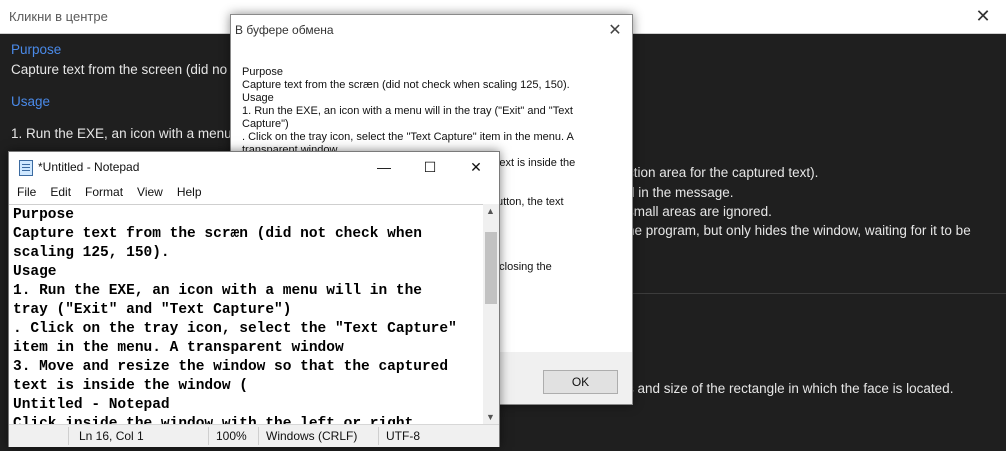 Image resolution: width=1006 pixels, height=451 pixels. Describe the element at coordinates (111, 436) in the screenshot. I see `status-position: Ln 16, Col 1` at that location.